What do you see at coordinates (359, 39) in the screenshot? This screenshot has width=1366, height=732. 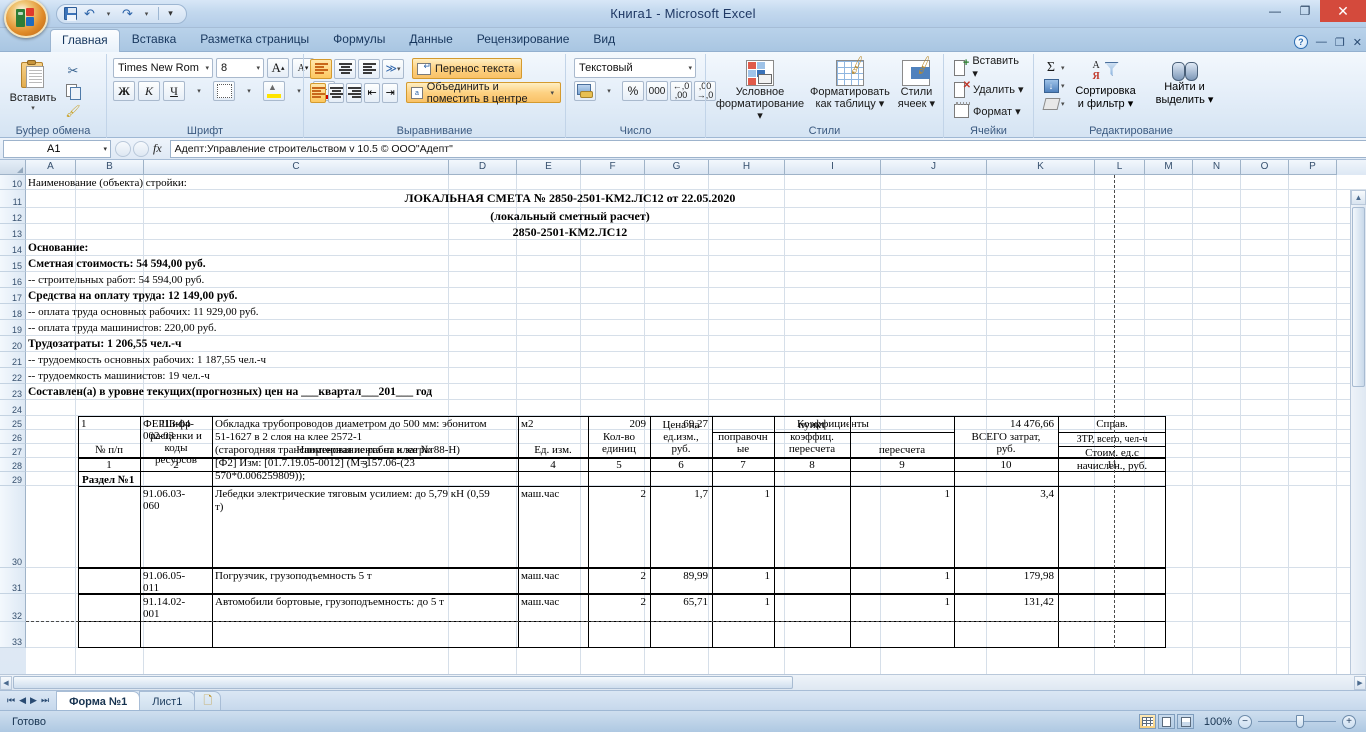 I see `tab-formulas: Формулы` at bounding box center [359, 39].